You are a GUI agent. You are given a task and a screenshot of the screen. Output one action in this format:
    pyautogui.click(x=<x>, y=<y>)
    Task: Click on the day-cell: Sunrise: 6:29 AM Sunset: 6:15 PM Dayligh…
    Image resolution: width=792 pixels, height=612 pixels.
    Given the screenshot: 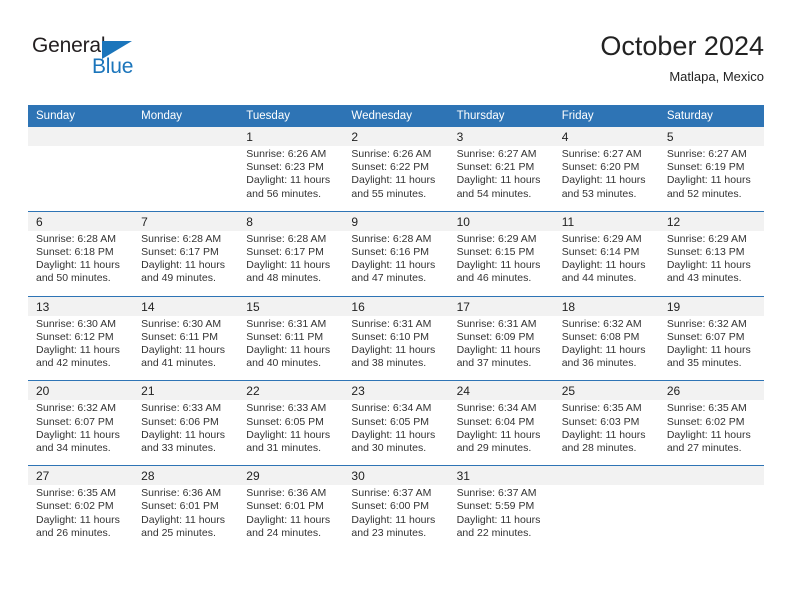 What is the action you would take?
    pyautogui.click(x=501, y=263)
    